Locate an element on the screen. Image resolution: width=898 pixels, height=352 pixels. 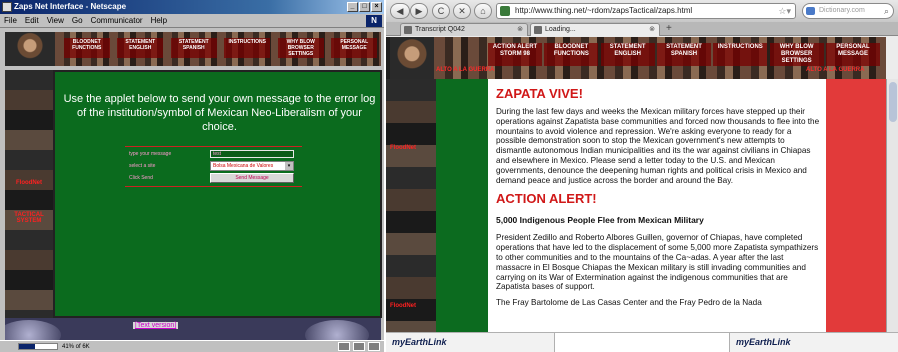
tab-strip: Transcript Q042 ⊗ Loading... ⊗ + is located at coordinates (642, 29).